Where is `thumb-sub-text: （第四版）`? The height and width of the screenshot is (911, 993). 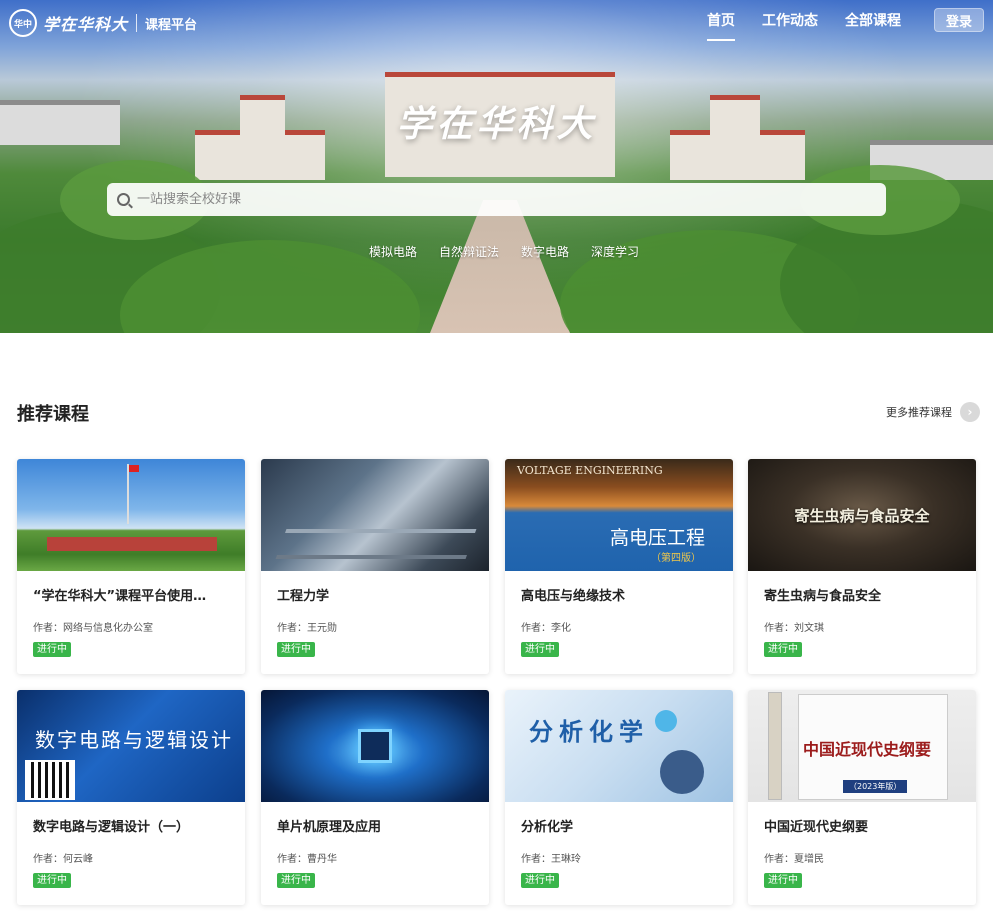 thumb-sub-text: （第四版） is located at coordinates (676, 558).